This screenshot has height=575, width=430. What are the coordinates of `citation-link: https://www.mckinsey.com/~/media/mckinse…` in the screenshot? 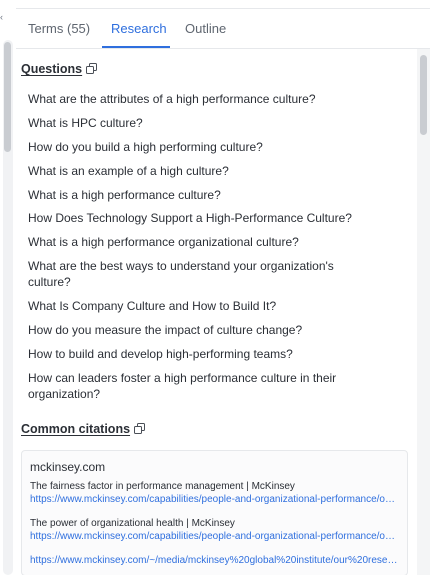 It's located at (215, 560).